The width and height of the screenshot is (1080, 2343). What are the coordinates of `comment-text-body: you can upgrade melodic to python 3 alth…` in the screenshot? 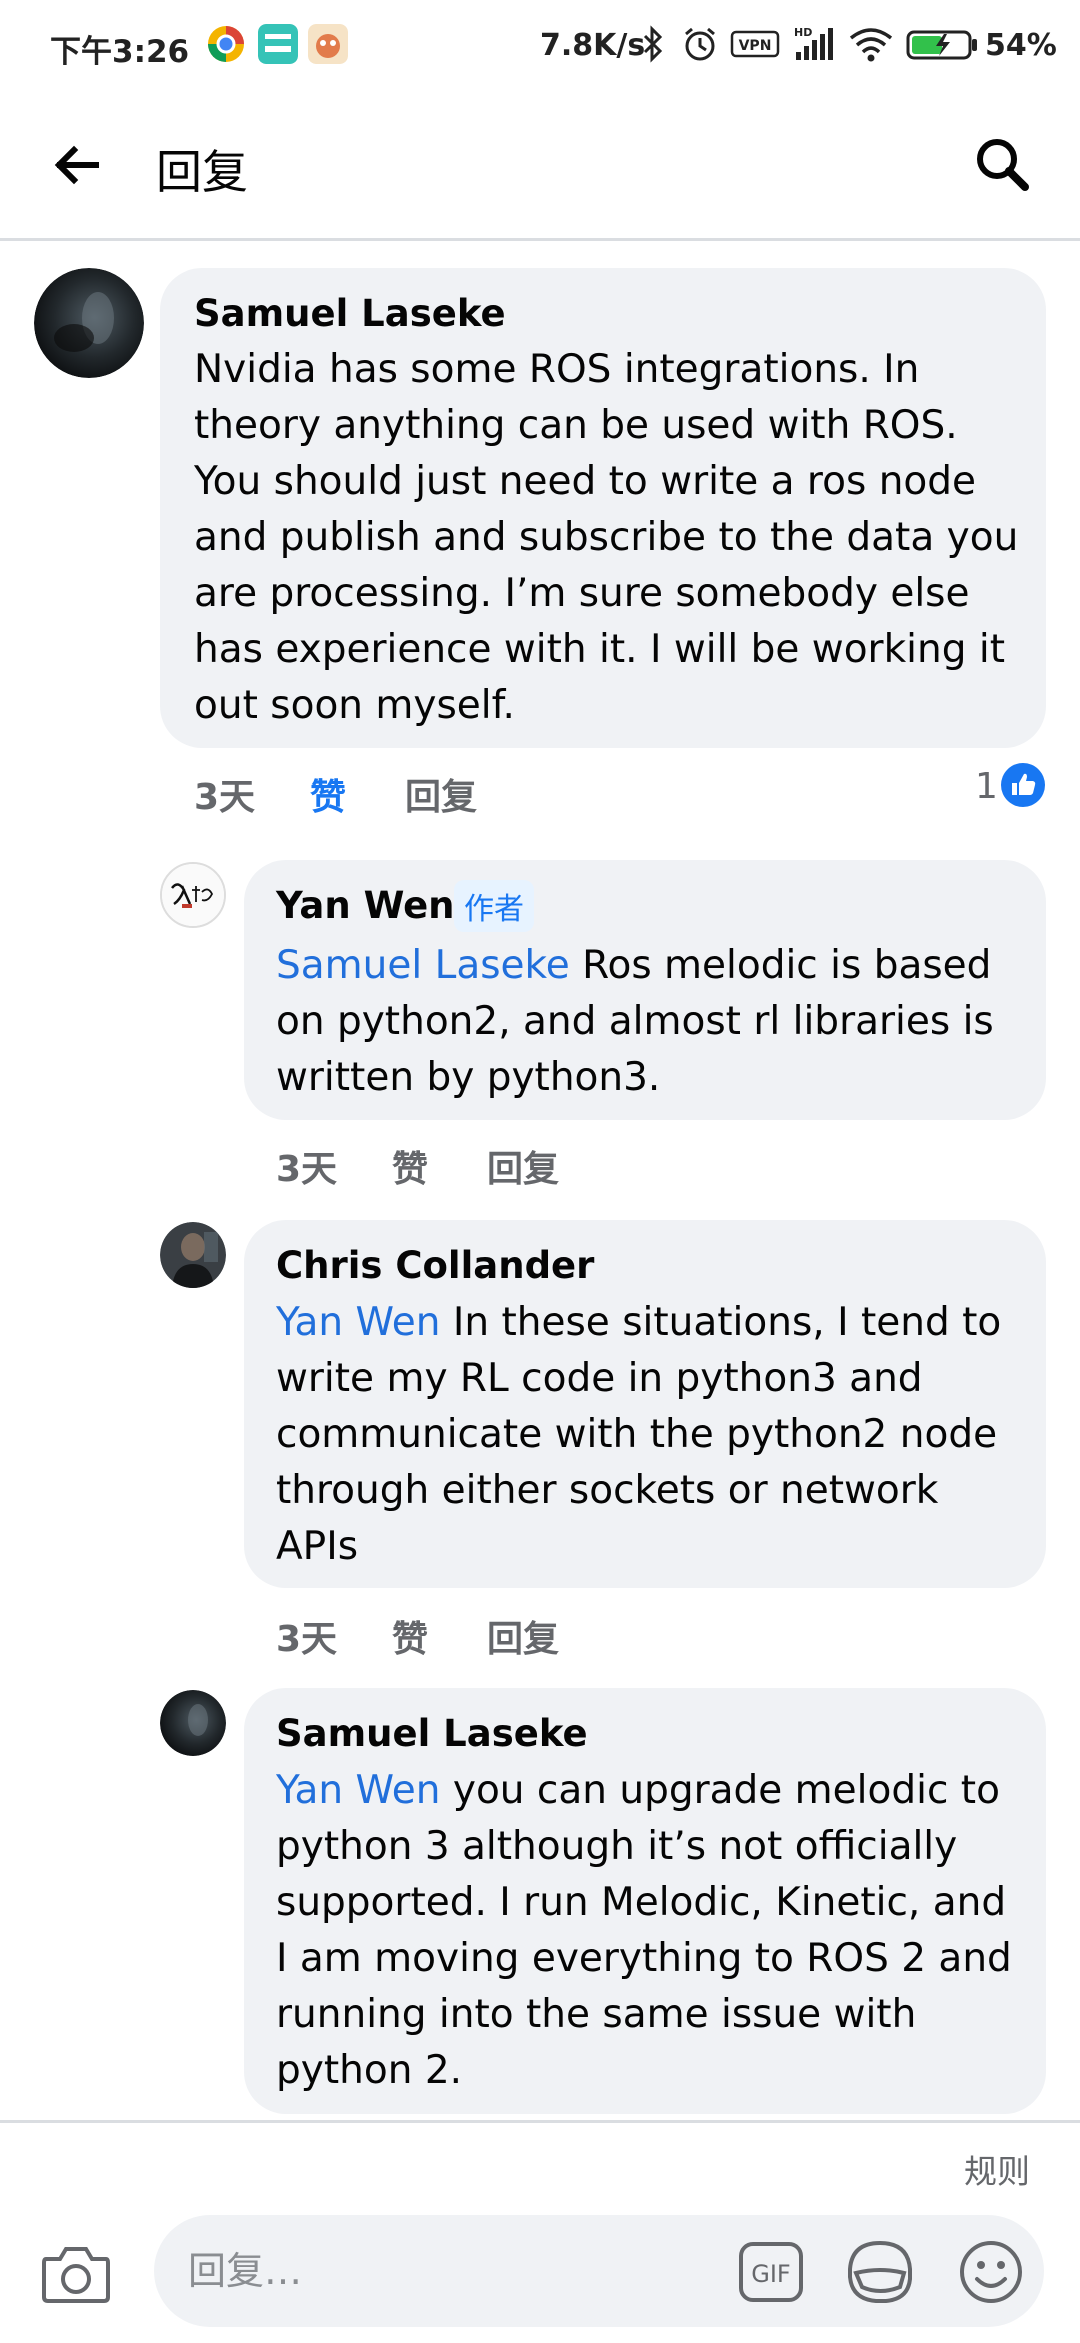 It's located at (644, 1930).